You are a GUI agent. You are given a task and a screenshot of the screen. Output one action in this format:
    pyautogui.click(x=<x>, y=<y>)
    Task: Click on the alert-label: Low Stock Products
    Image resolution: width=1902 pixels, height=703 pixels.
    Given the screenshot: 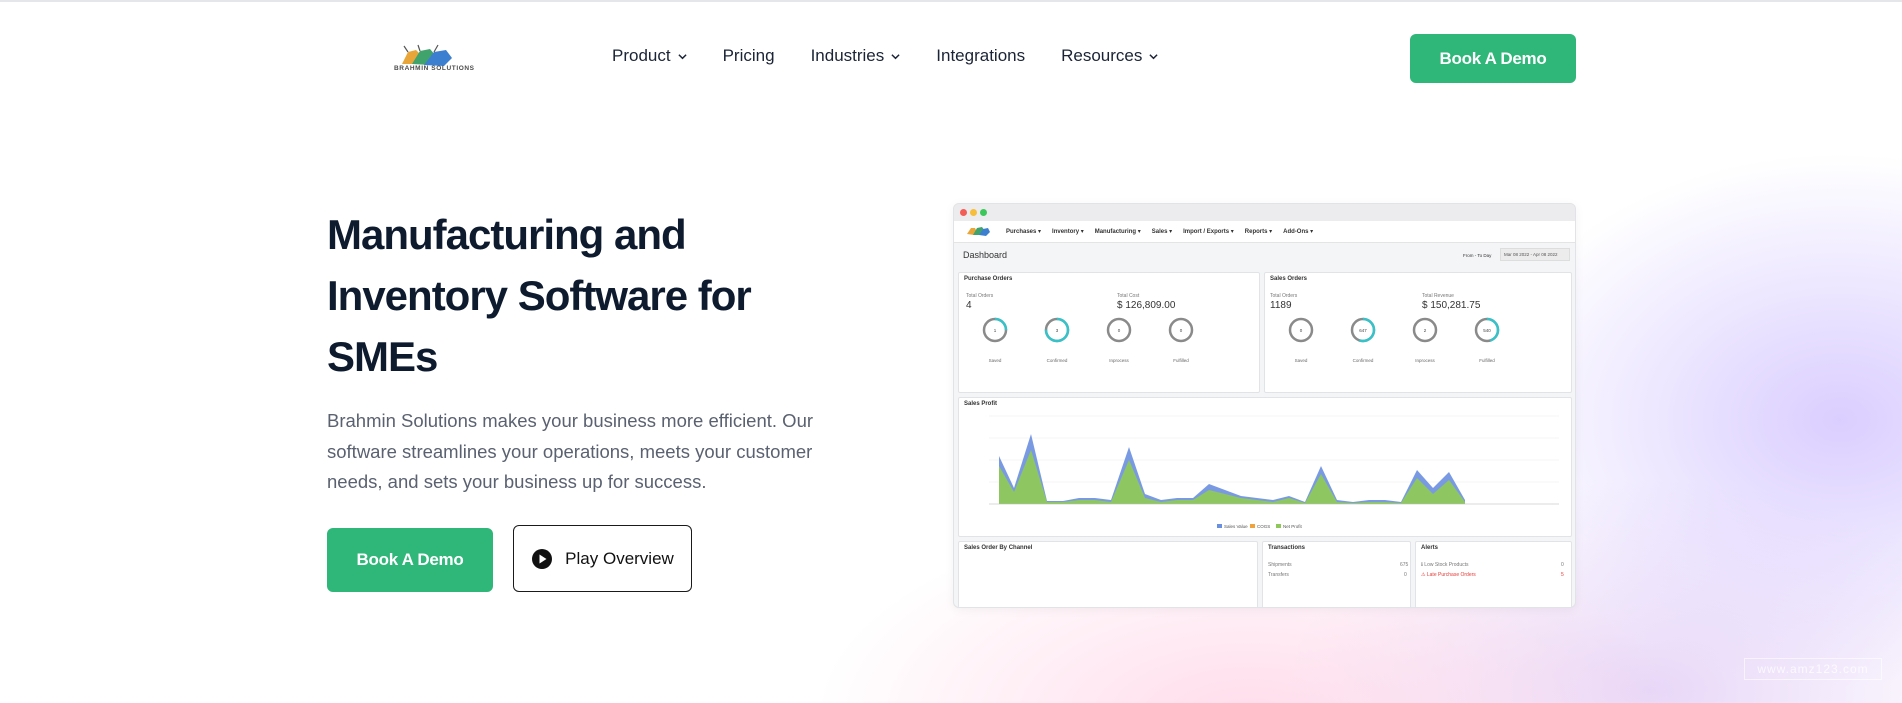 What is the action you would take?
    pyautogui.click(x=1446, y=565)
    